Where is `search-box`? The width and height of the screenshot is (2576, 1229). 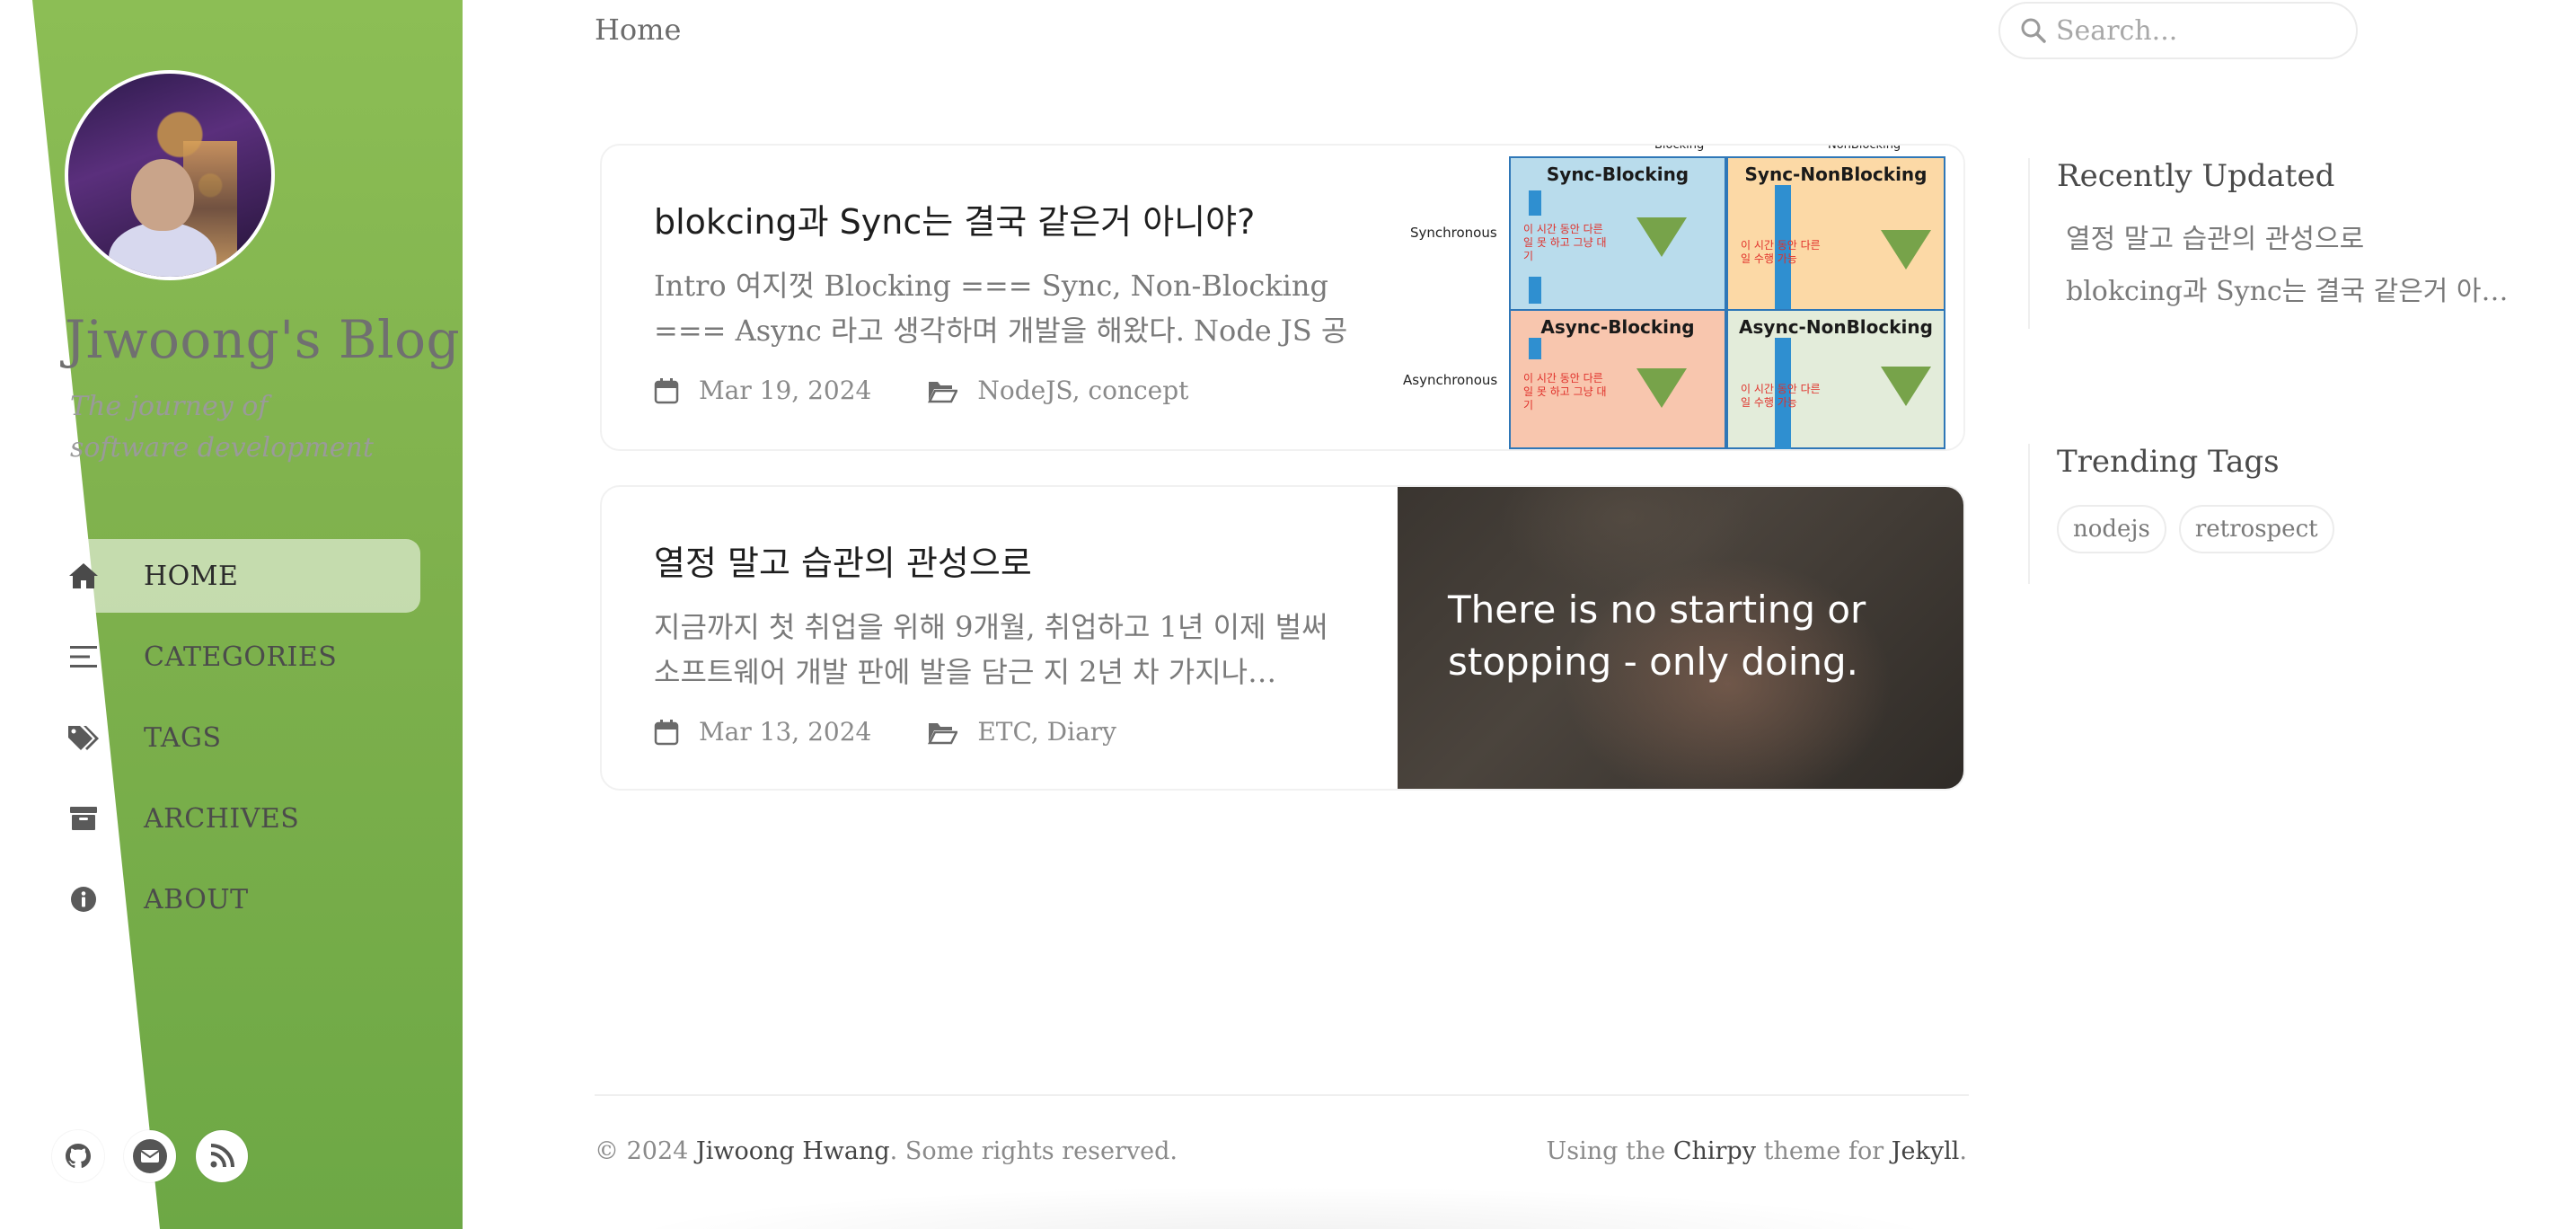 search-box is located at coordinates (2178, 30).